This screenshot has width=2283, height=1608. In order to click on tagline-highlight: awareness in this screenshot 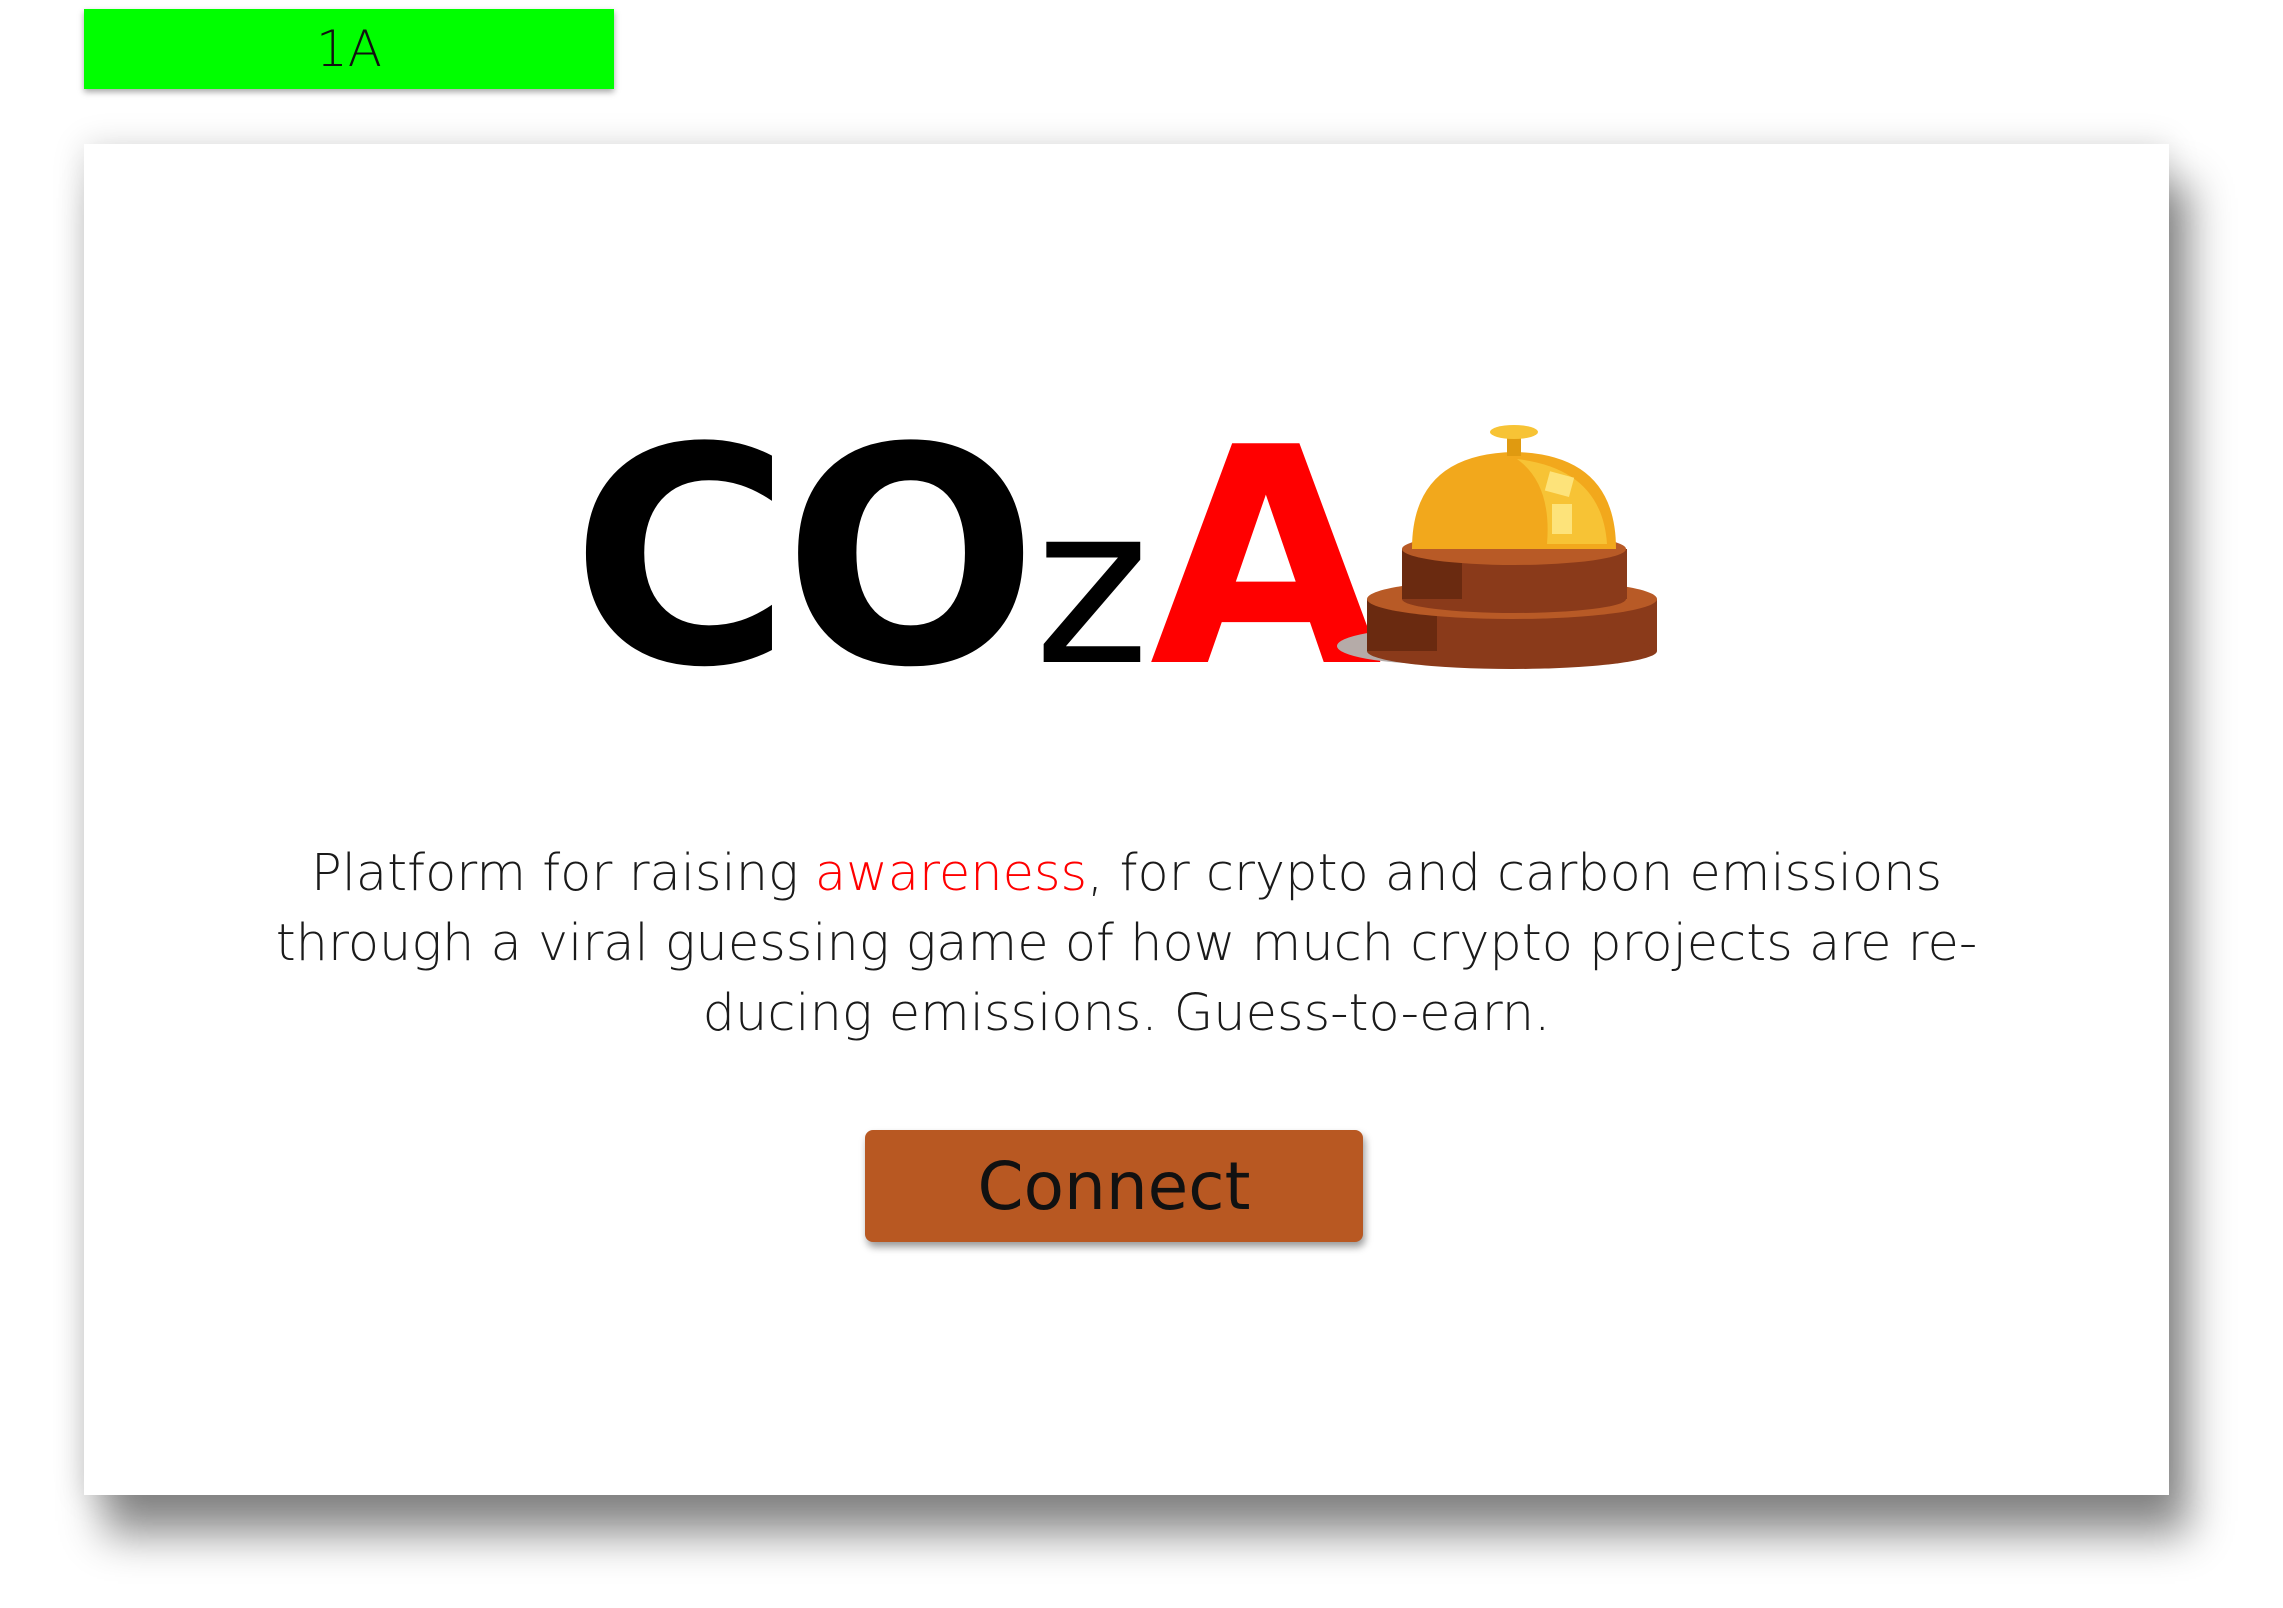, I will do `click(951, 873)`.